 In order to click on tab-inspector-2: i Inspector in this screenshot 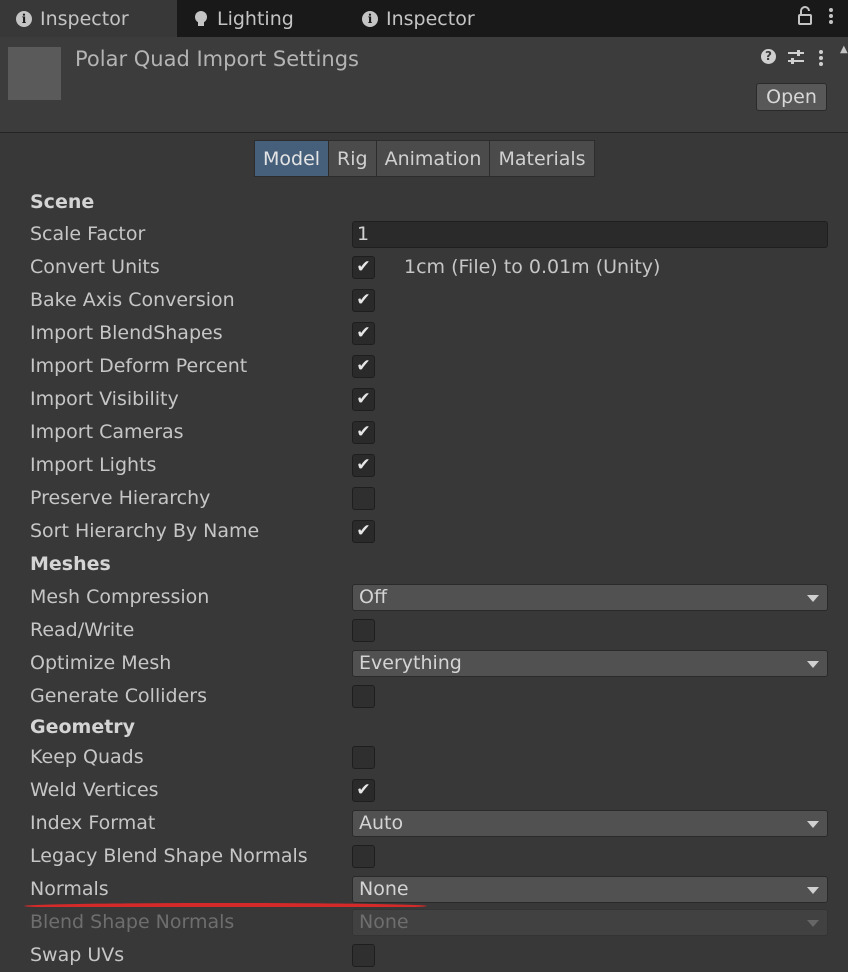, I will do `click(442, 18)`.